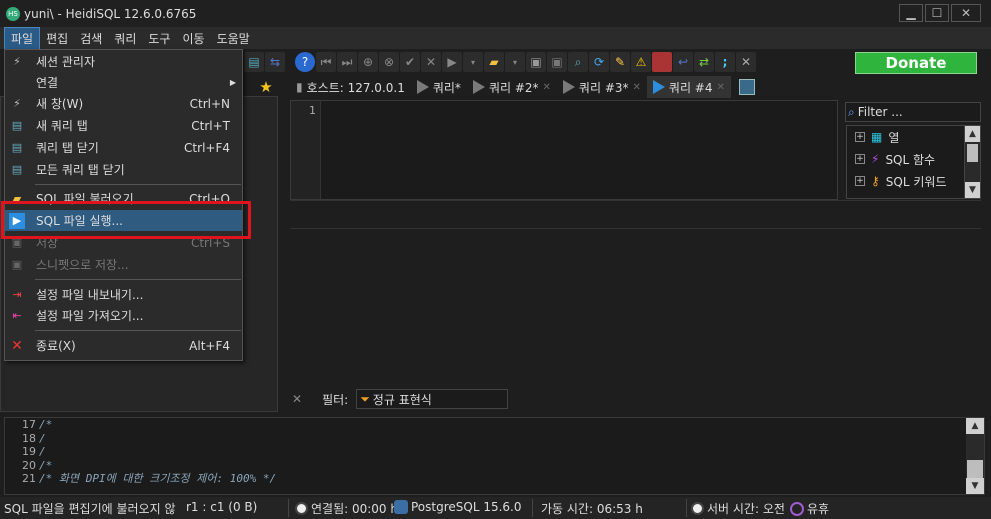 This screenshot has height=519, width=991. I want to click on open-folder-icon: ▰, so click(494, 62).